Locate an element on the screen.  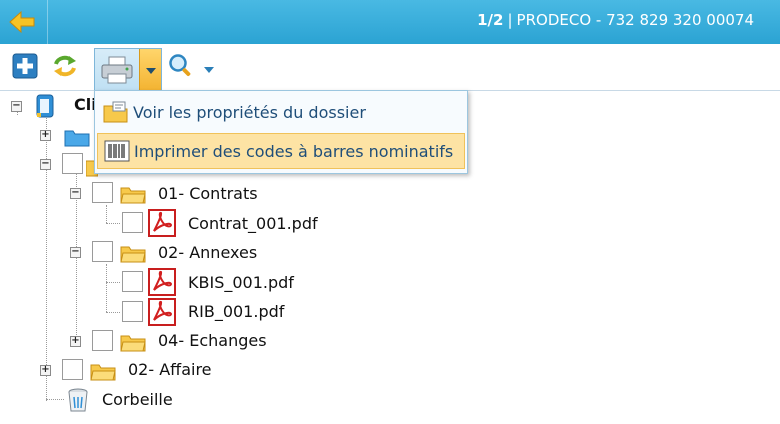
tree-node-label: Contrat_001.pdf is located at coordinates (253, 223).